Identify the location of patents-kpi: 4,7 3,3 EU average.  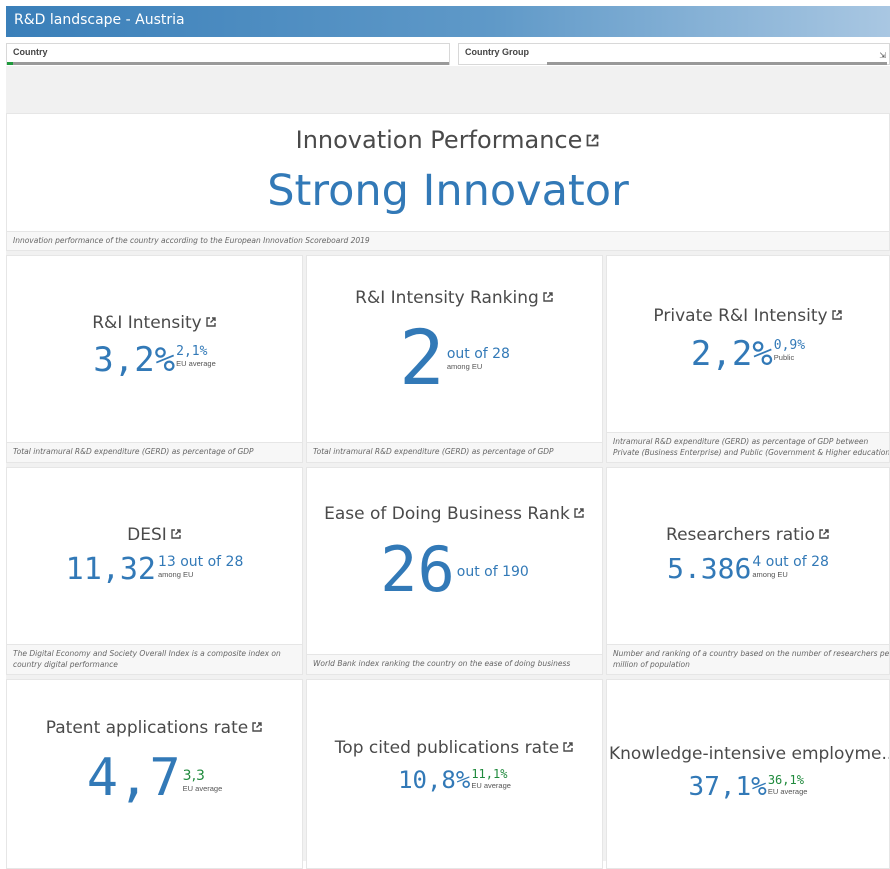
(154, 778).